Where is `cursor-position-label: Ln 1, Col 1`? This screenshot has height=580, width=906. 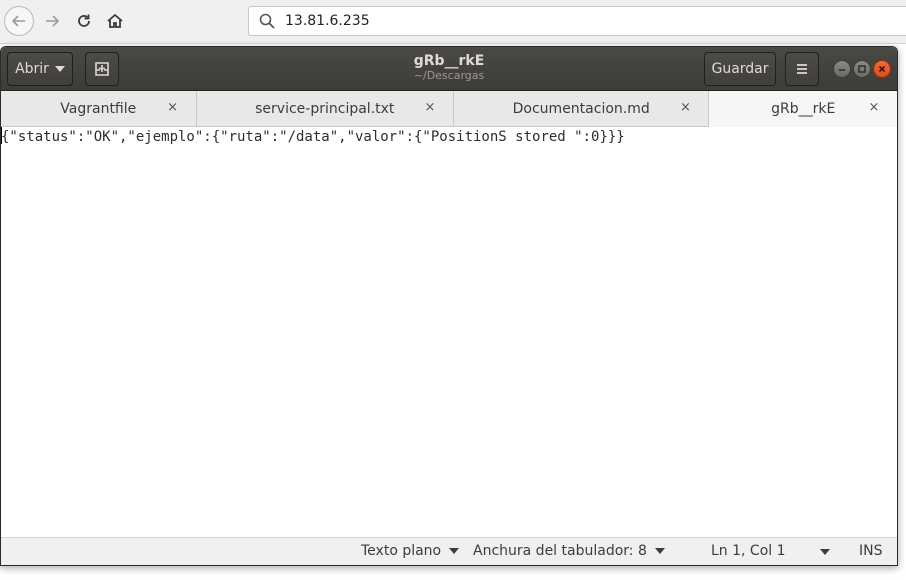 cursor-position-label: Ln 1, Col 1 is located at coordinates (748, 551).